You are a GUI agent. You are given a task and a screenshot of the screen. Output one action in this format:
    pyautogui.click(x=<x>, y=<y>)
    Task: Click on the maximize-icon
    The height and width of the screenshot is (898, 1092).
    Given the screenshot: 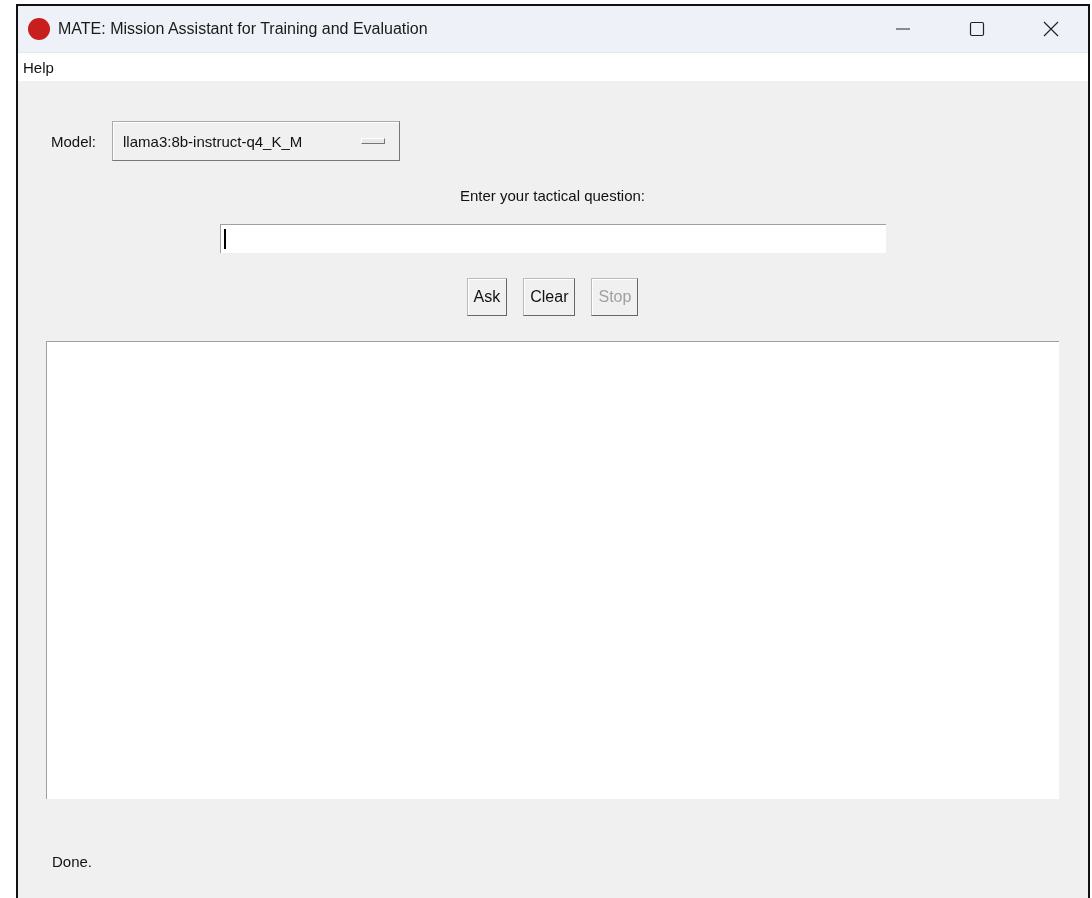 What is the action you would take?
    pyautogui.click(x=977, y=29)
    